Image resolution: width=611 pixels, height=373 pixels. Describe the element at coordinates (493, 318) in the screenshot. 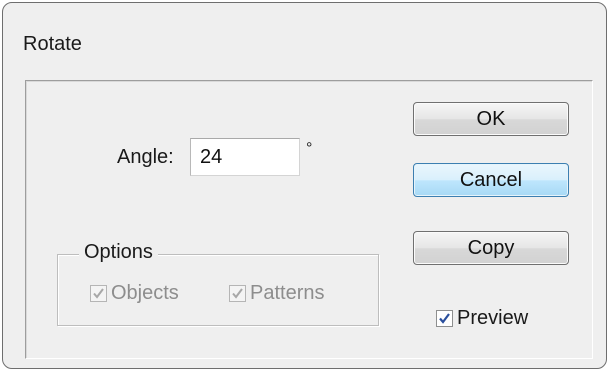

I see `preview-label: Preview` at that location.